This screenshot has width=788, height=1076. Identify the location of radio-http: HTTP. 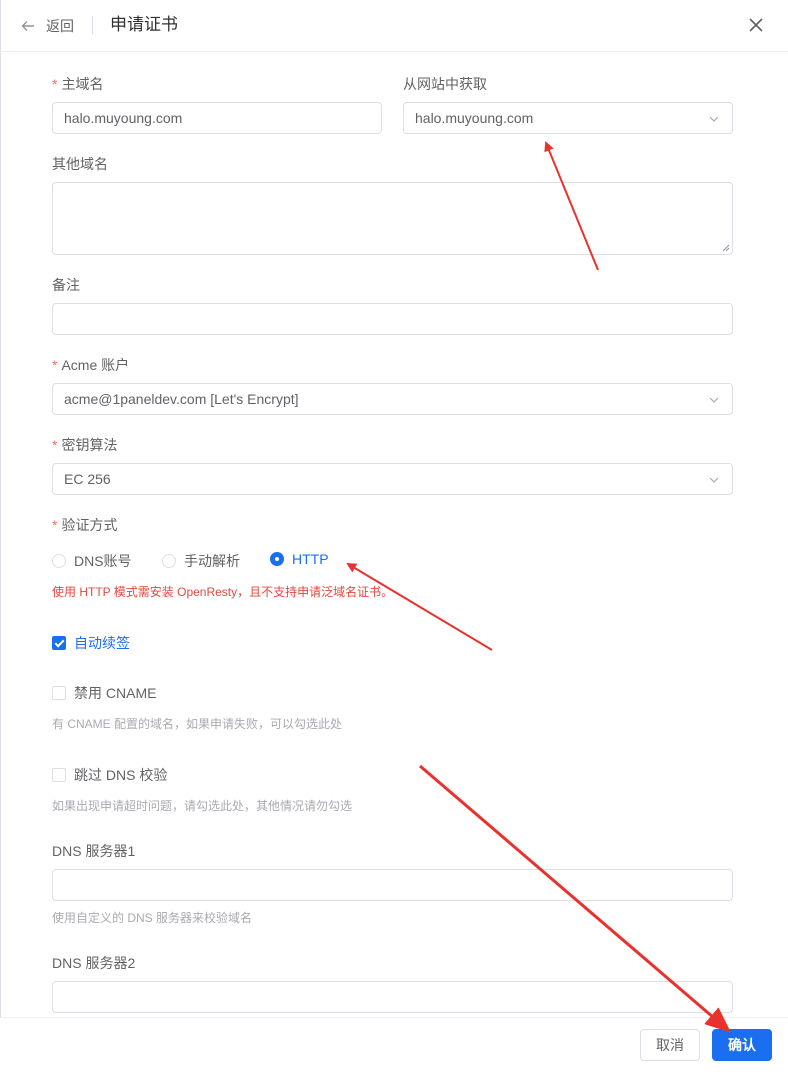
(299, 559).